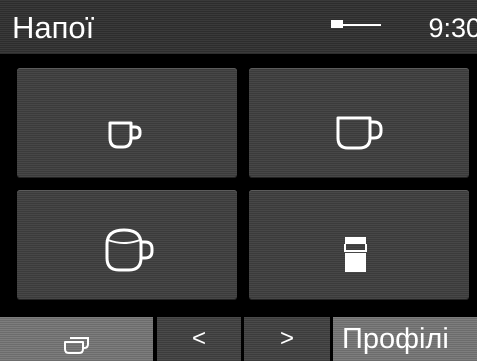 Image resolution: width=477 pixels, height=361 pixels. I want to click on medium-cup-icon, so click(359, 133).